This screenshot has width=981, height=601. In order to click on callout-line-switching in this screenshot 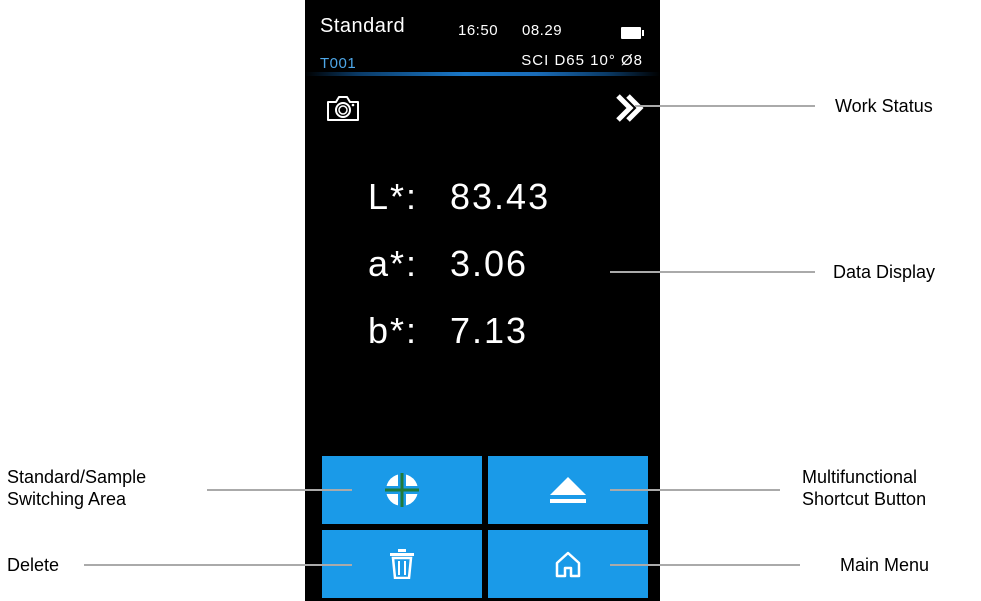, I will do `click(279, 490)`.